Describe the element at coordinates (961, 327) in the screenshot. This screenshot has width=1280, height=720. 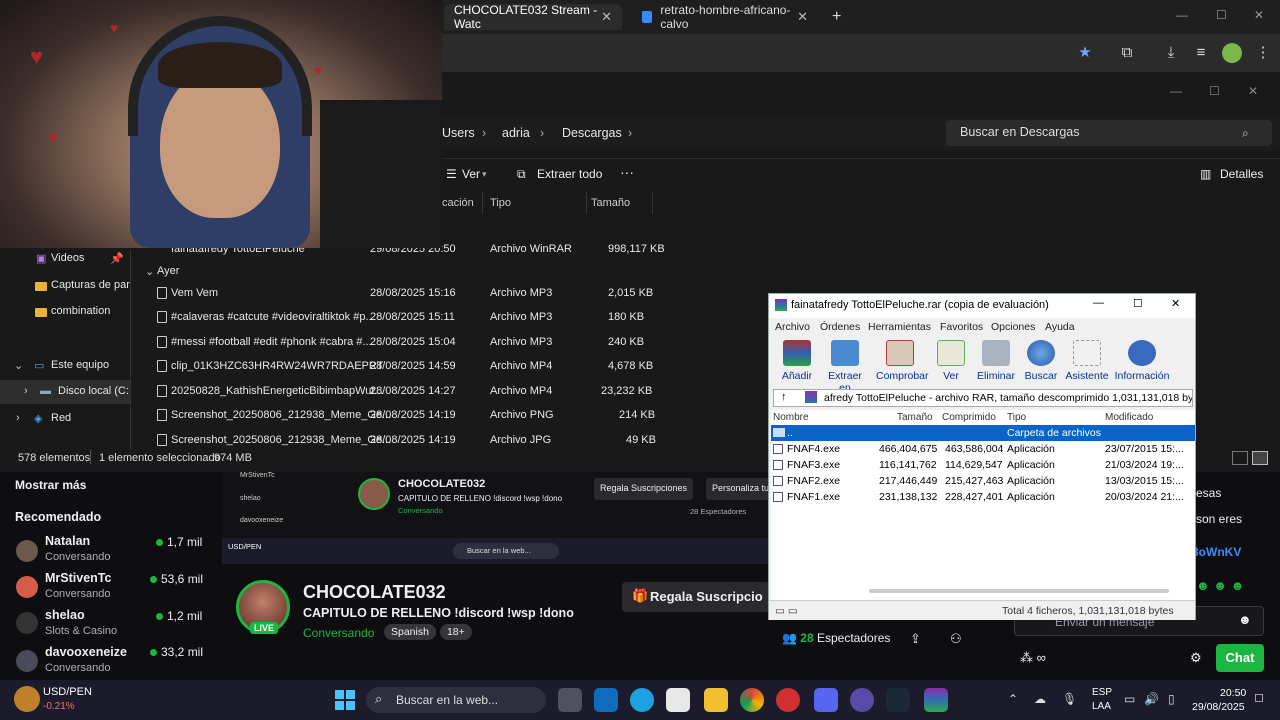
I see `menu-favoritos: Favoritos` at that location.